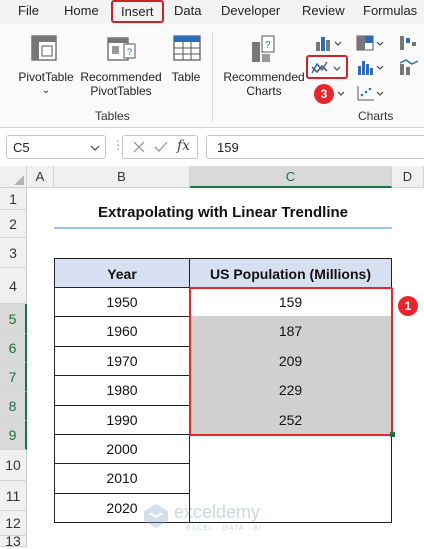  What do you see at coordinates (291, 361) in the screenshot?
I see `selection-highlight` at bounding box center [291, 361].